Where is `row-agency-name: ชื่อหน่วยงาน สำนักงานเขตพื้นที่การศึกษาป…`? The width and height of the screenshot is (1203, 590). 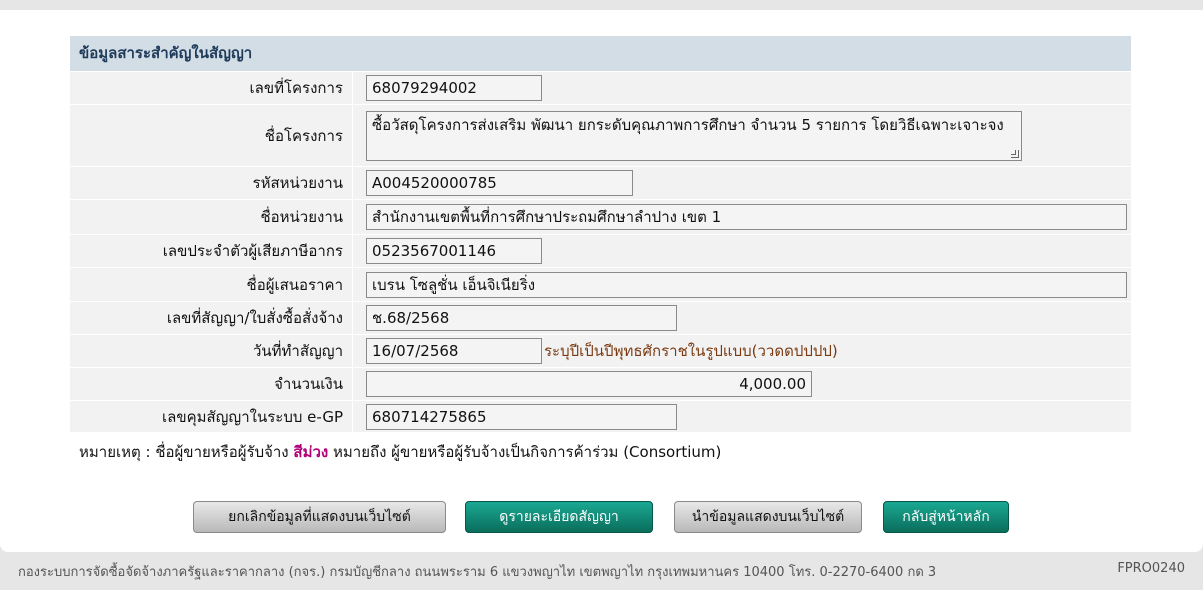 row-agency-name: ชื่อหน่วยงาน สำนักงานเขตพื้นที่การศึกษาป… is located at coordinates (600, 216).